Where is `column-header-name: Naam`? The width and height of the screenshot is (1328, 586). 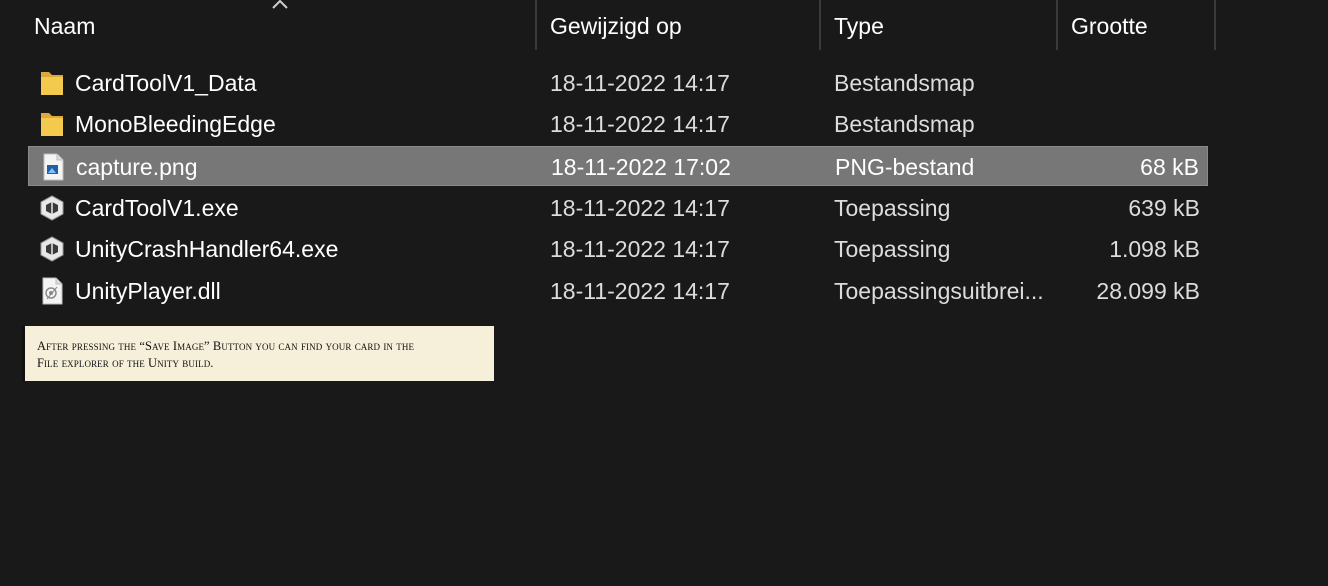 column-header-name: Naam is located at coordinates (284, 26).